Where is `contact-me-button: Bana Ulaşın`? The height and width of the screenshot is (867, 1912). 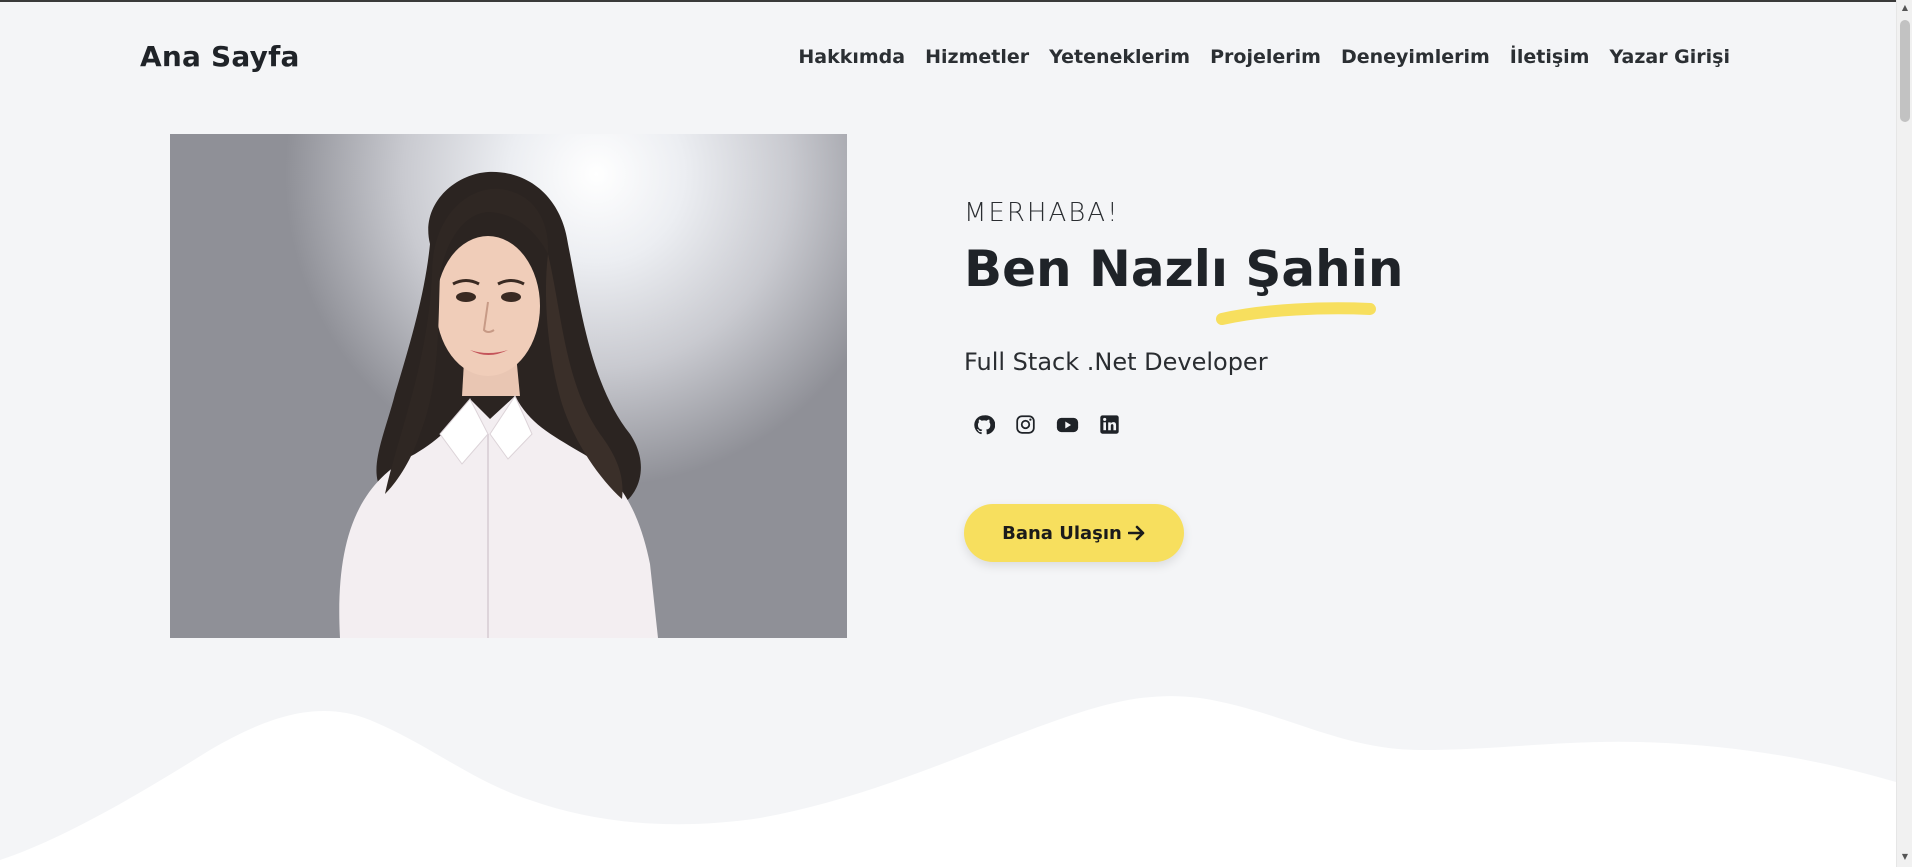 contact-me-button: Bana Ulaşın is located at coordinates (1074, 533).